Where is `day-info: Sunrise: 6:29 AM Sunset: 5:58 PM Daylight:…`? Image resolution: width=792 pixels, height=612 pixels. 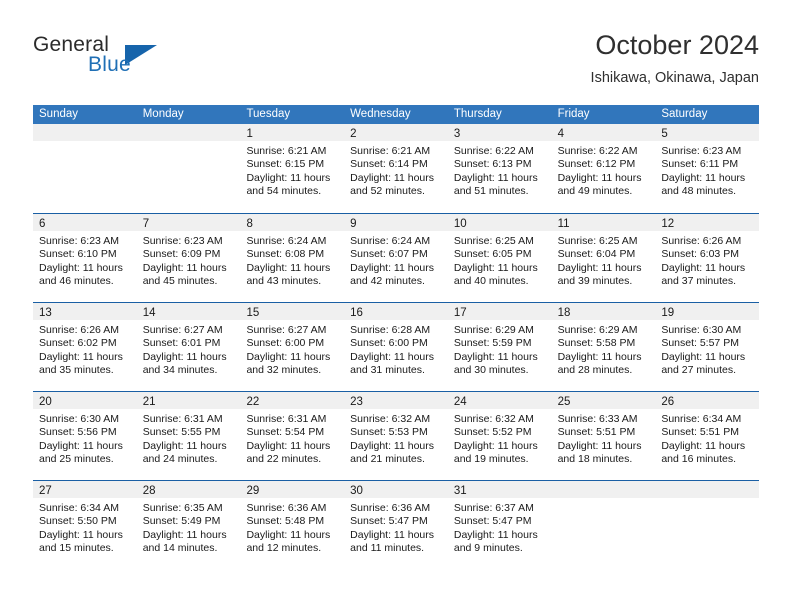 day-info: Sunrise: 6:29 AM Sunset: 5:58 PM Daylight:… is located at coordinates (604, 349).